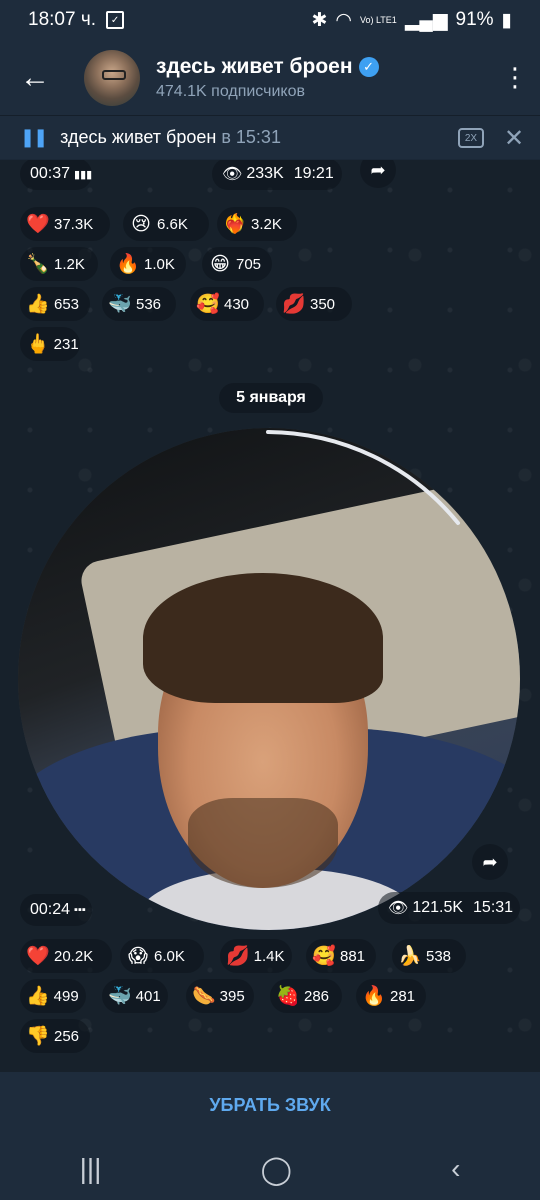 The height and width of the screenshot is (1200, 540). What do you see at coordinates (128, 264) in the screenshot?
I see `reaction-emoji-icon: 🔥` at bounding box center [128, 264].